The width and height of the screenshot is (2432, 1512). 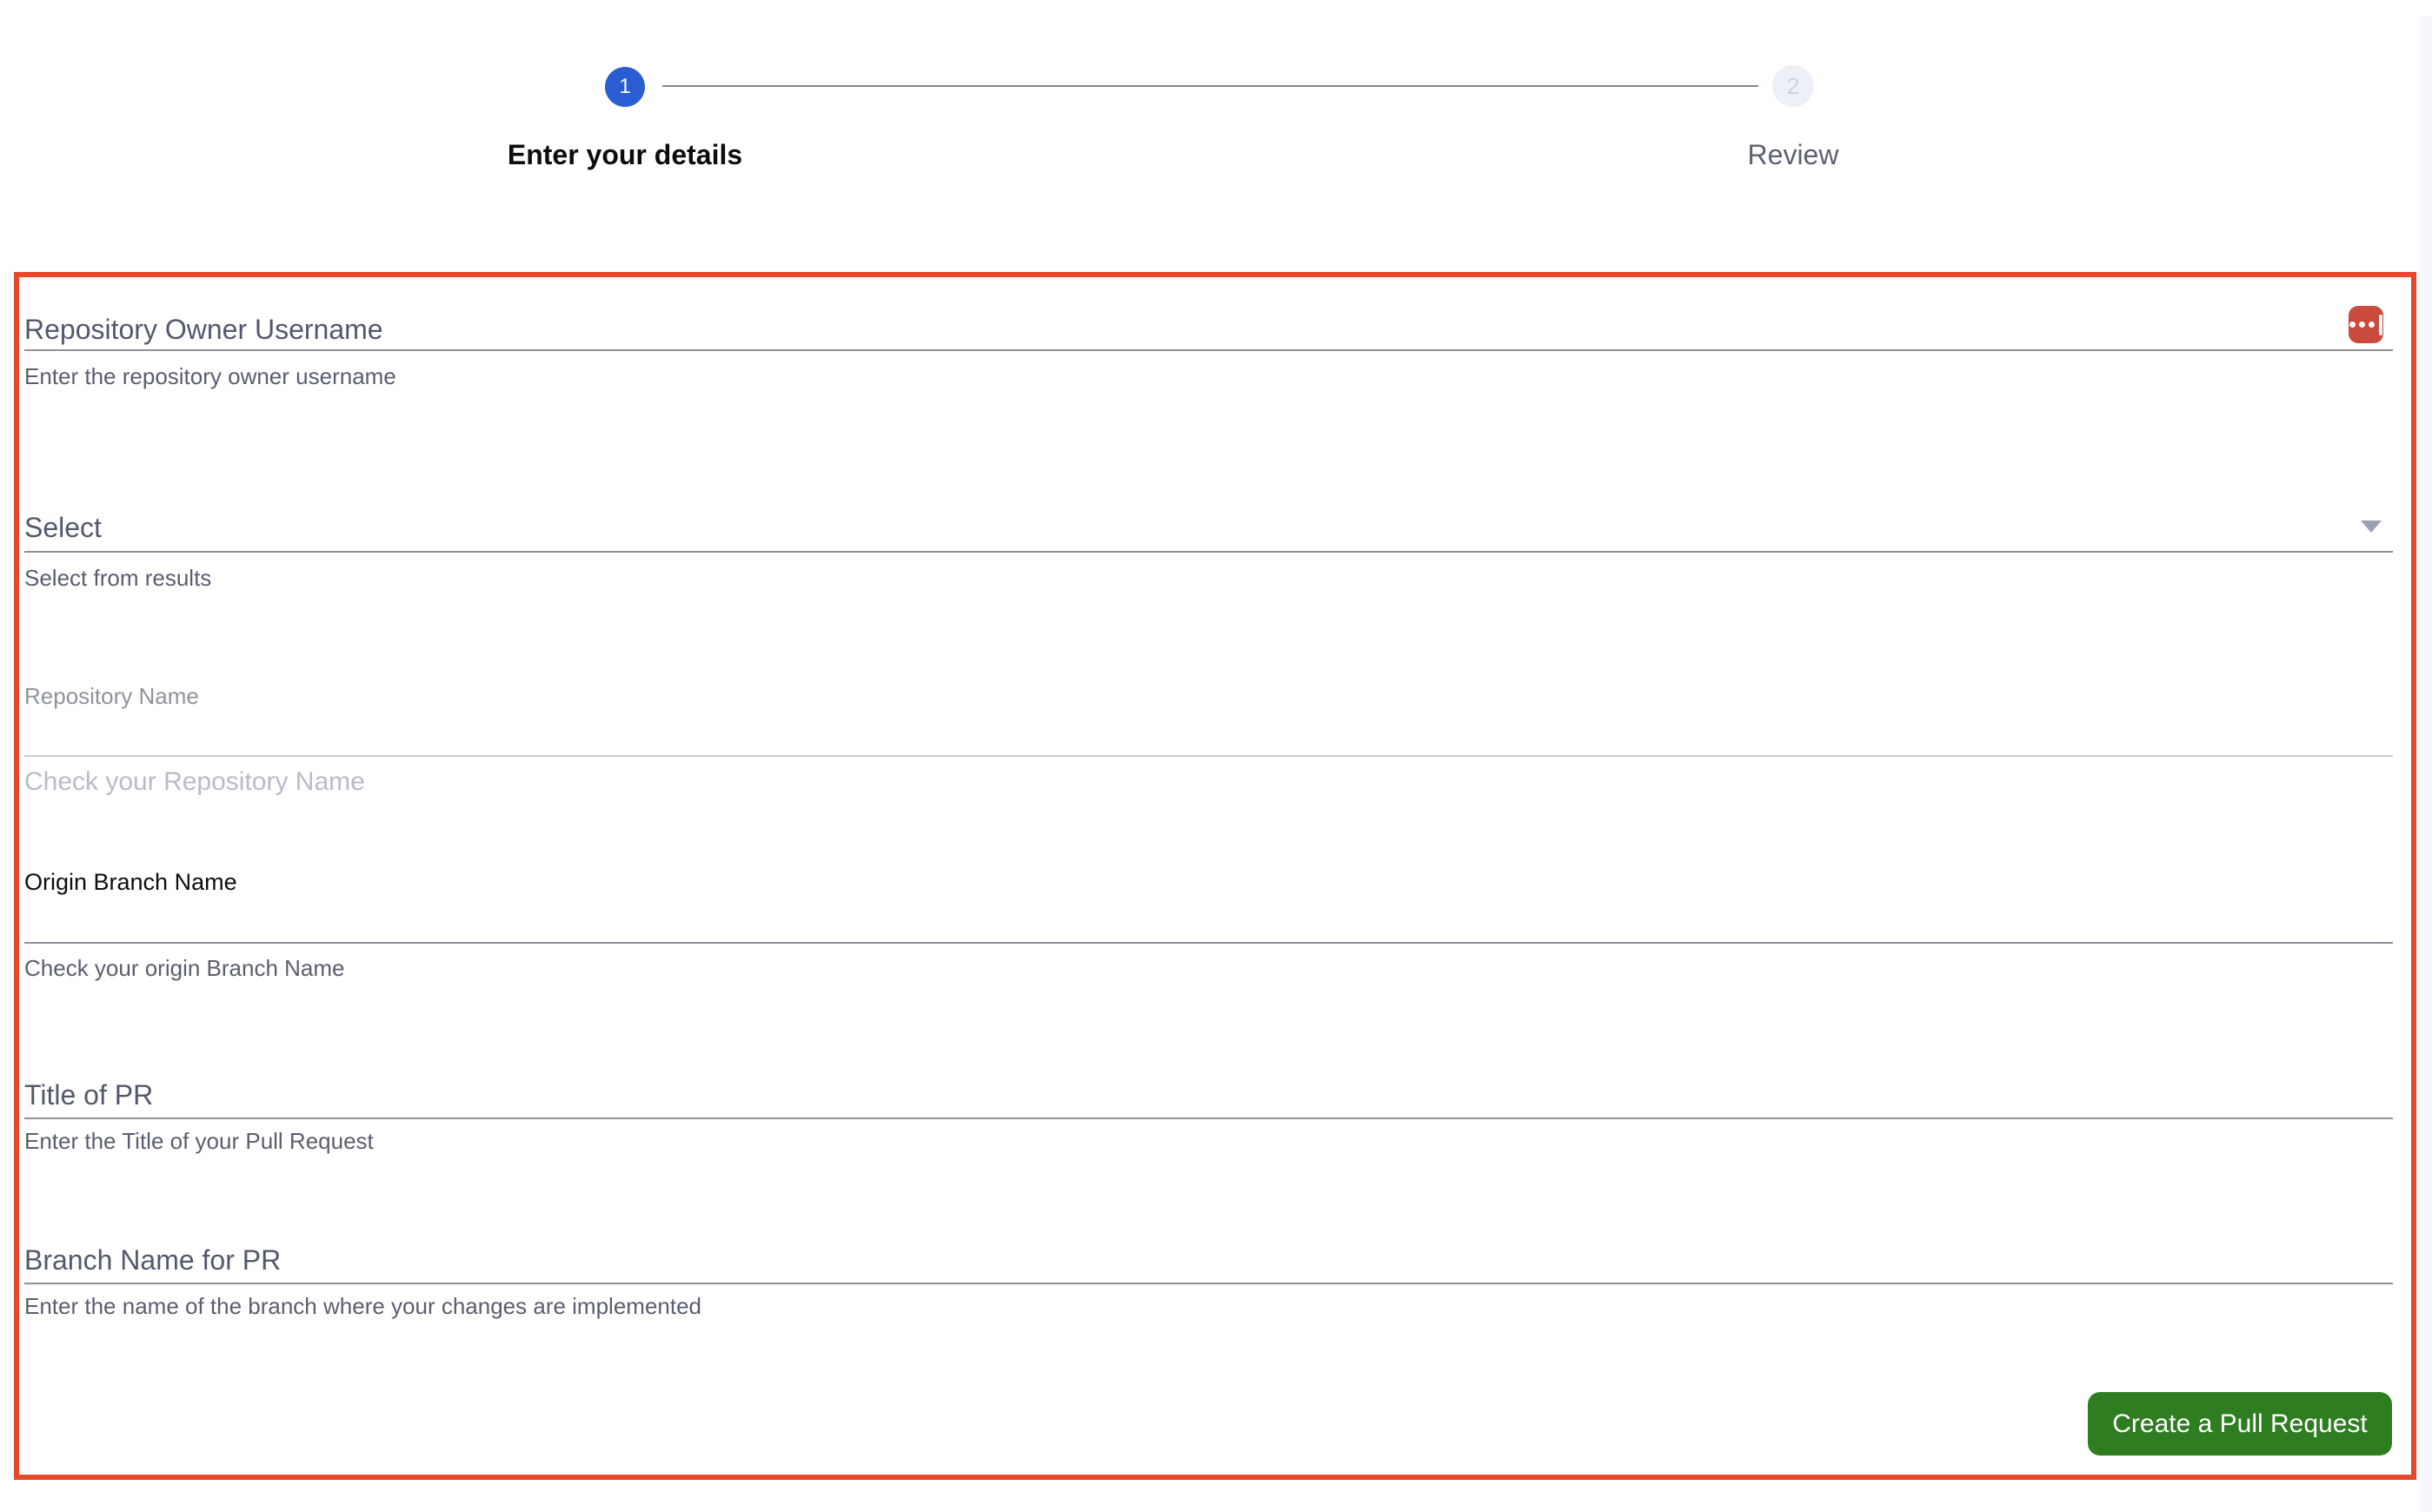 What do you see at coordinates (1209, 756) in the screenshot?
I see `repository-name-underline` at bounding box center [1209, 756].